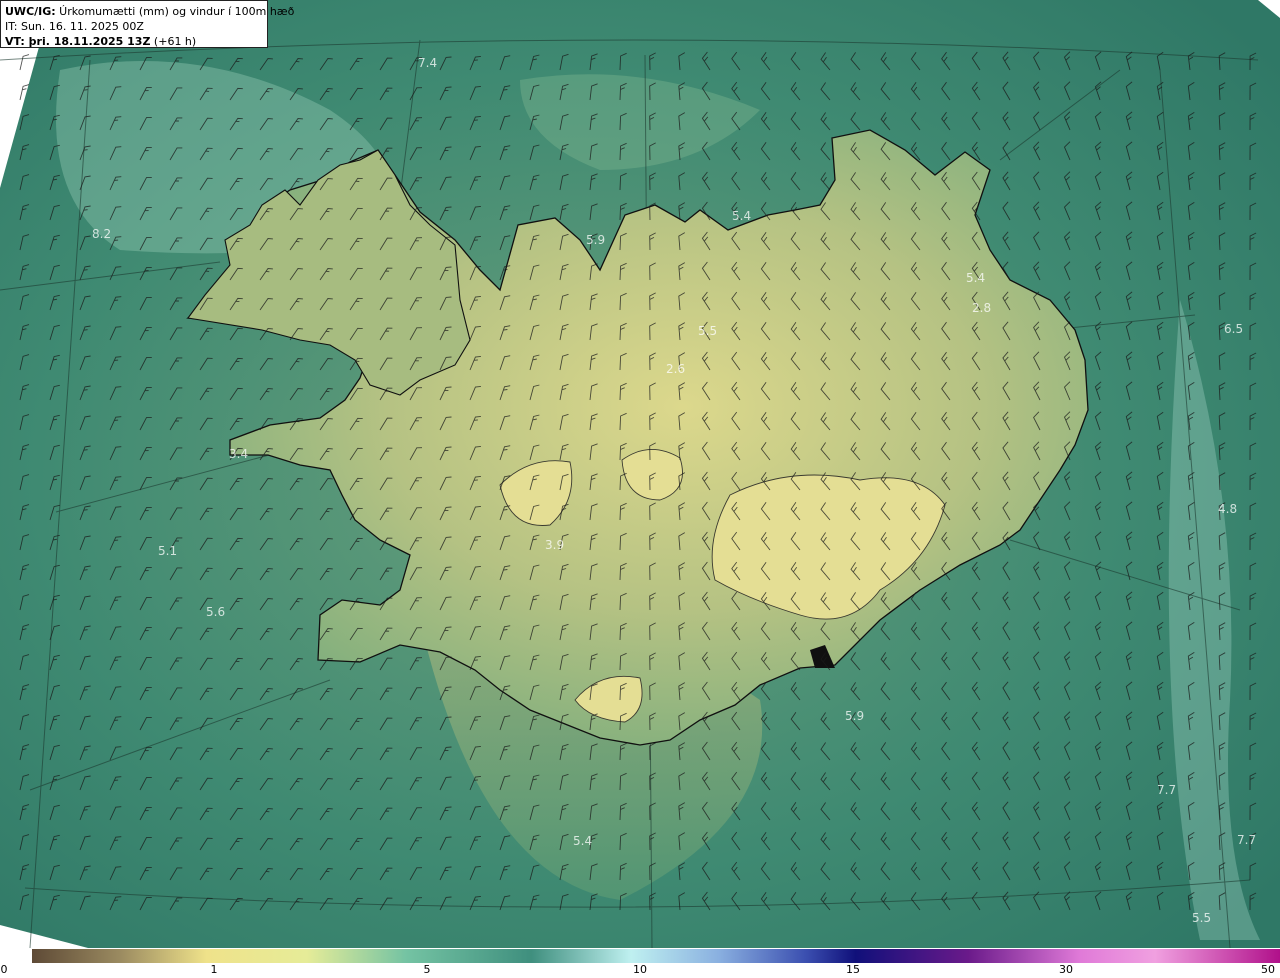 Image resolution: width=1280 pixels, height=978 pixels. I want to click on colorbar-tick: 1, so click(214, 969).